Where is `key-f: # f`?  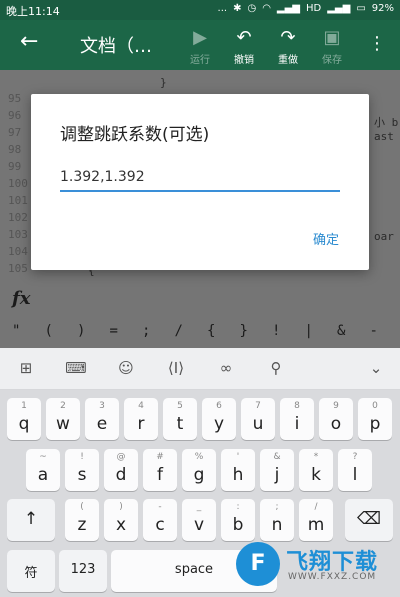
key-f: # f is located at coordinates (160, 470).